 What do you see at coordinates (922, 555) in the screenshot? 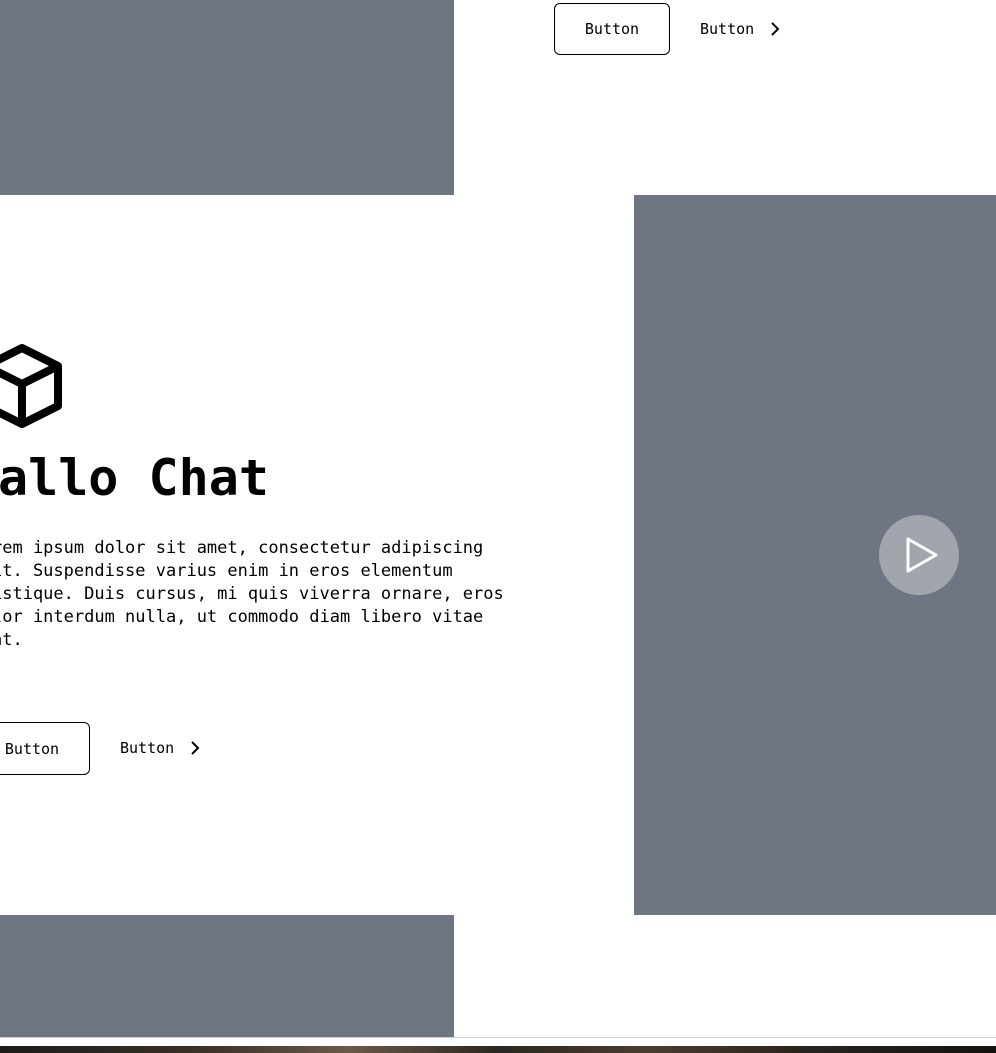
I see `play-icon` at bounding box center [922, 555].